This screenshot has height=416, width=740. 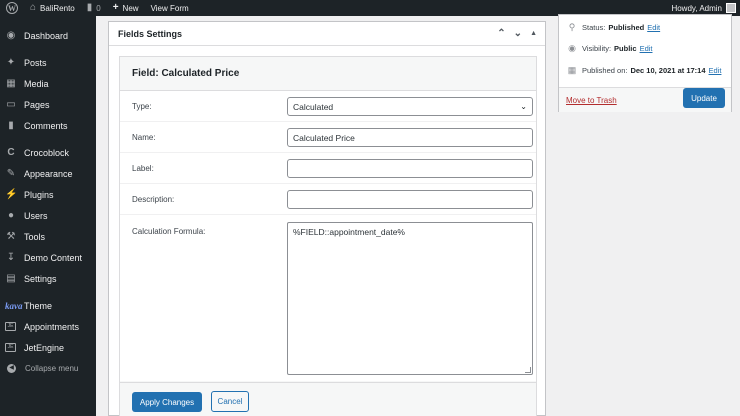 I want to click on name-input: Calculated Price, so click(x=410, y=137).